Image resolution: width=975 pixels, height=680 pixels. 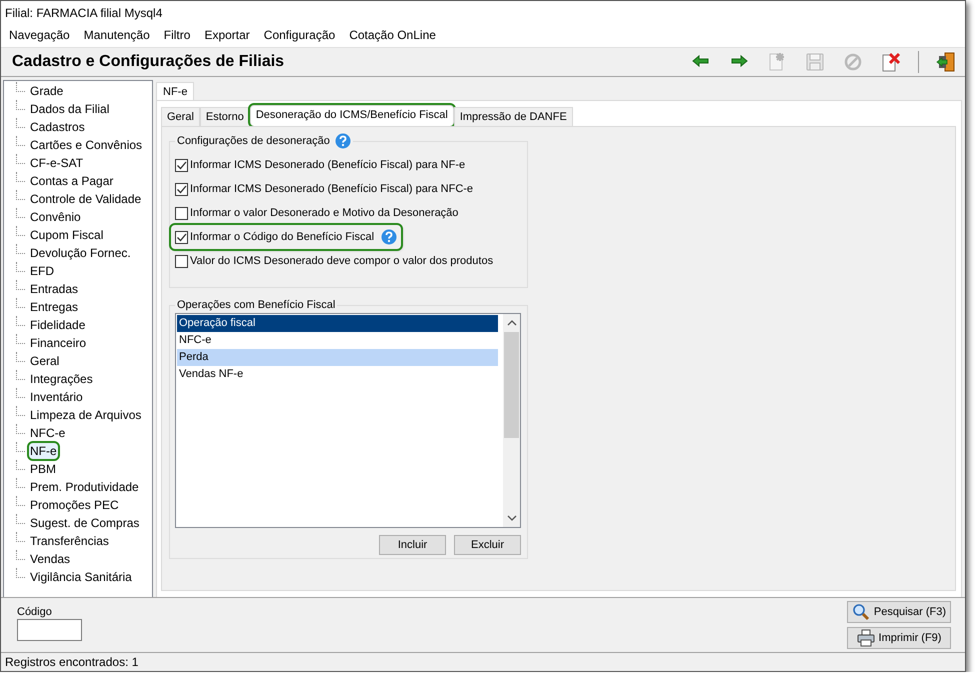 What do you see at coordinates (328, 165) in the screenshot?
I see `checkbox-label: Informar ICMS Desonerado (Benefício Fiscal) para NF-e` at bounding box center [328, 165].